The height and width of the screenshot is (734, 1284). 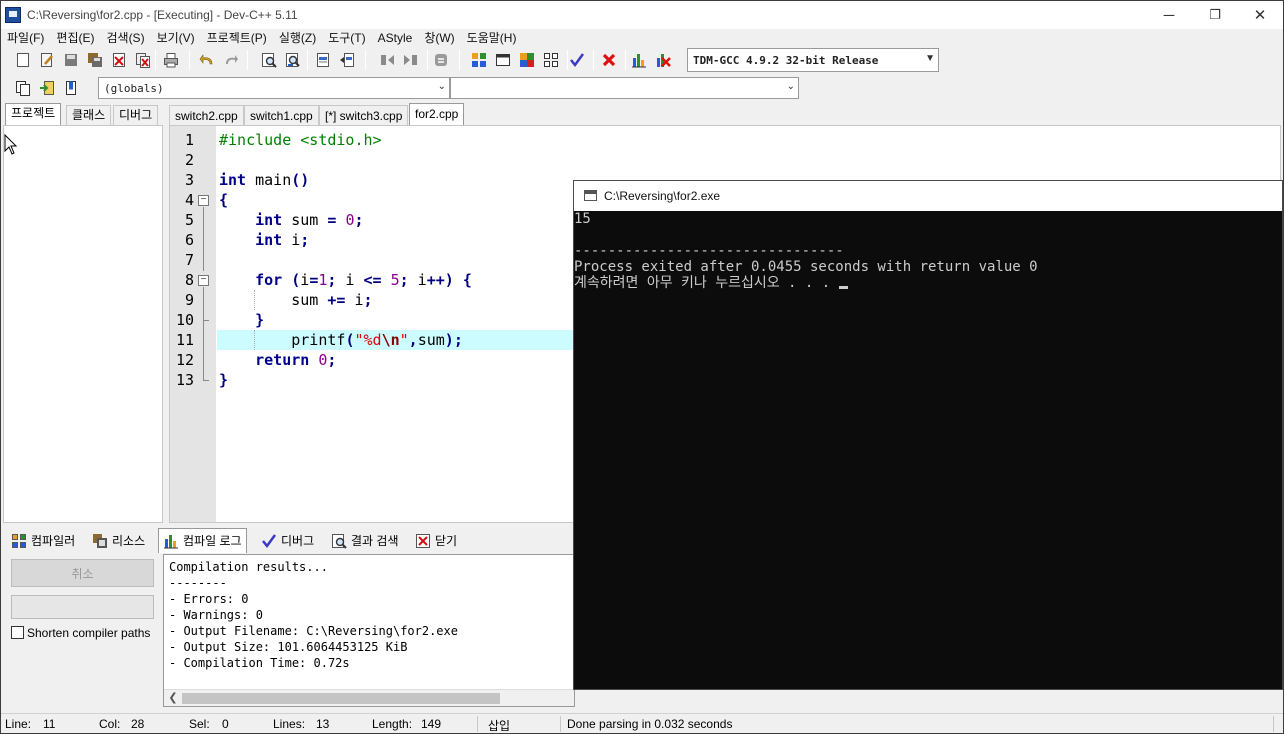 I want to click on menu-search: 검색(S), so click(x=125, y=38).